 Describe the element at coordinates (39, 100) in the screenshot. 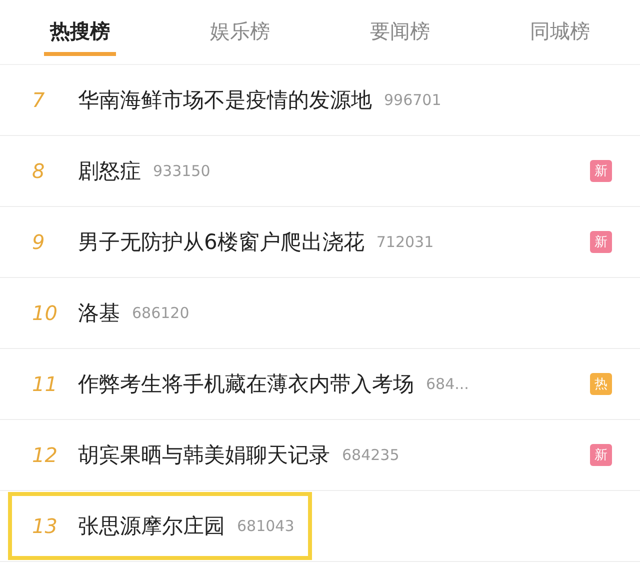

I see `rank-number: 7` at that location.